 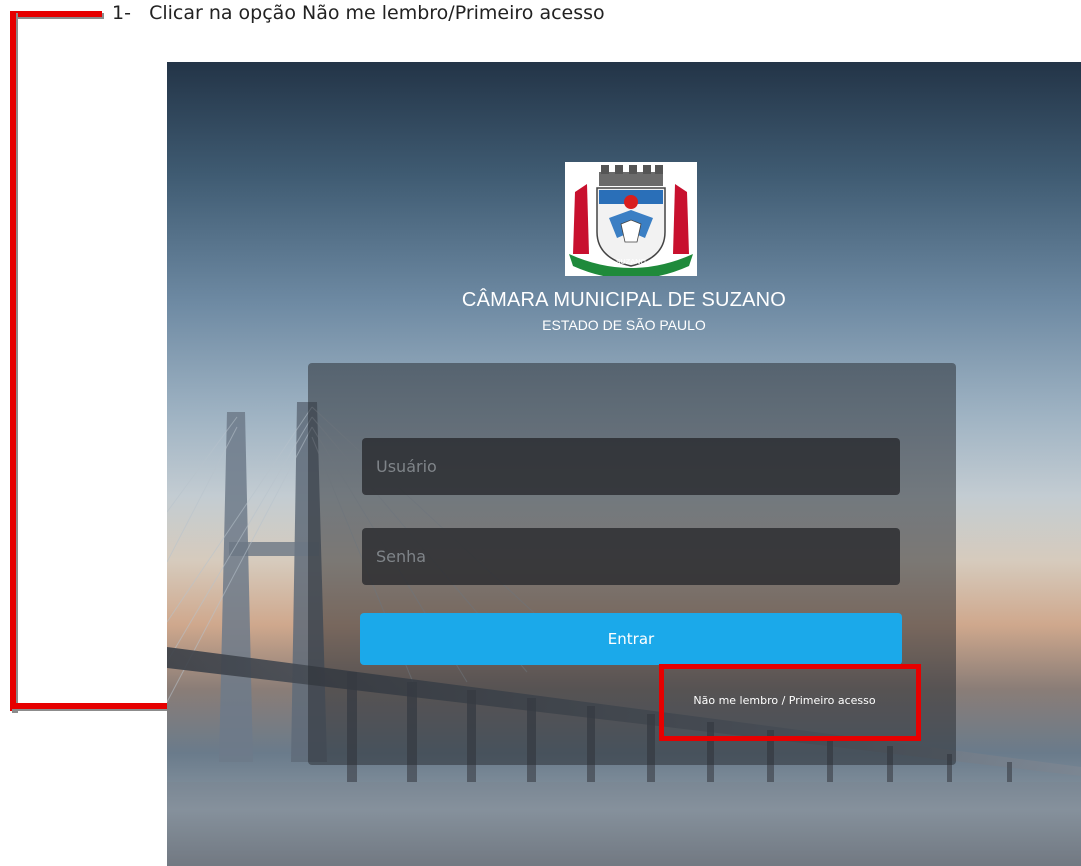 I want to click on highlight-box, so click(x=790, y=702).